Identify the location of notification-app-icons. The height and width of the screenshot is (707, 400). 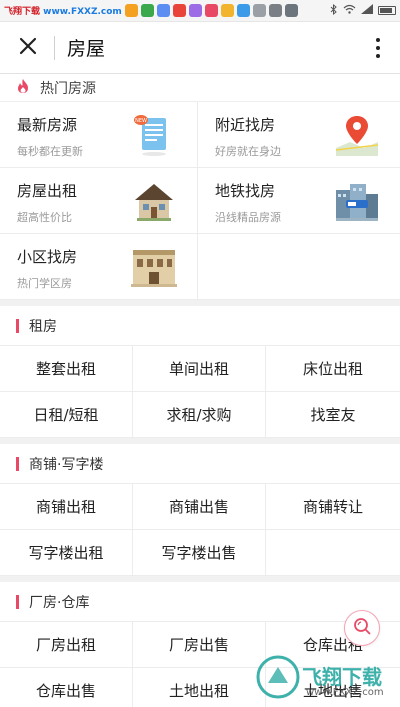
(211, 10).